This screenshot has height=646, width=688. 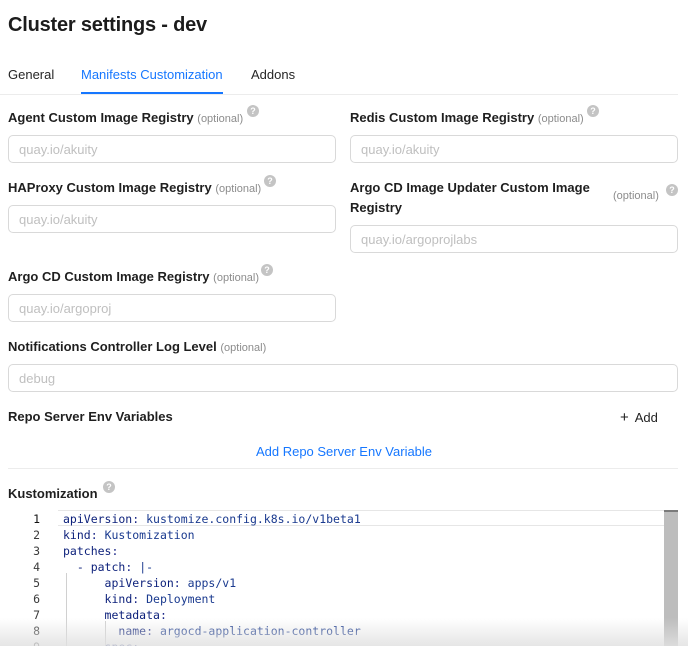 What do you see at coordinates (109, 276) in the screenshot?
I see `argocd-registry-label-text: Argo CD Custom Image Registry` at bounding box center [109, 276].